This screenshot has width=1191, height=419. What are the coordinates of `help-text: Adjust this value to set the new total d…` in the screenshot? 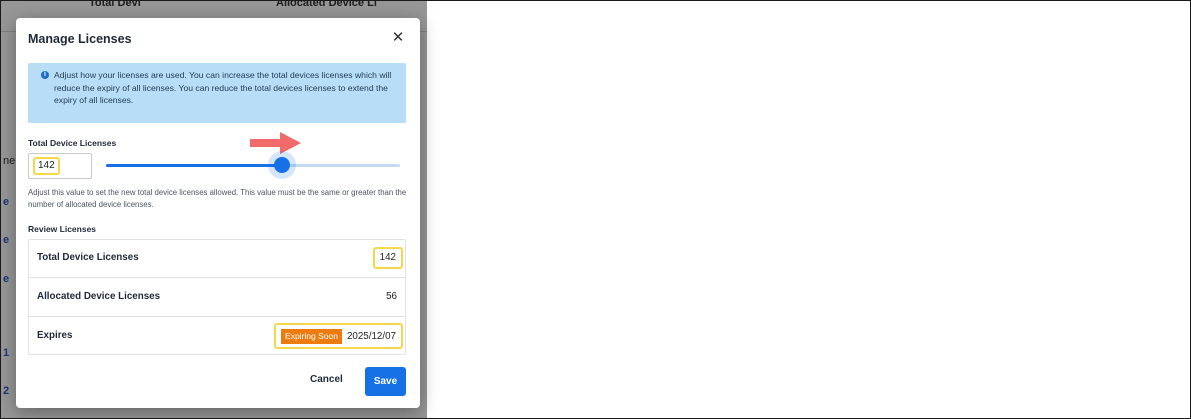 It's located at (217, 198).